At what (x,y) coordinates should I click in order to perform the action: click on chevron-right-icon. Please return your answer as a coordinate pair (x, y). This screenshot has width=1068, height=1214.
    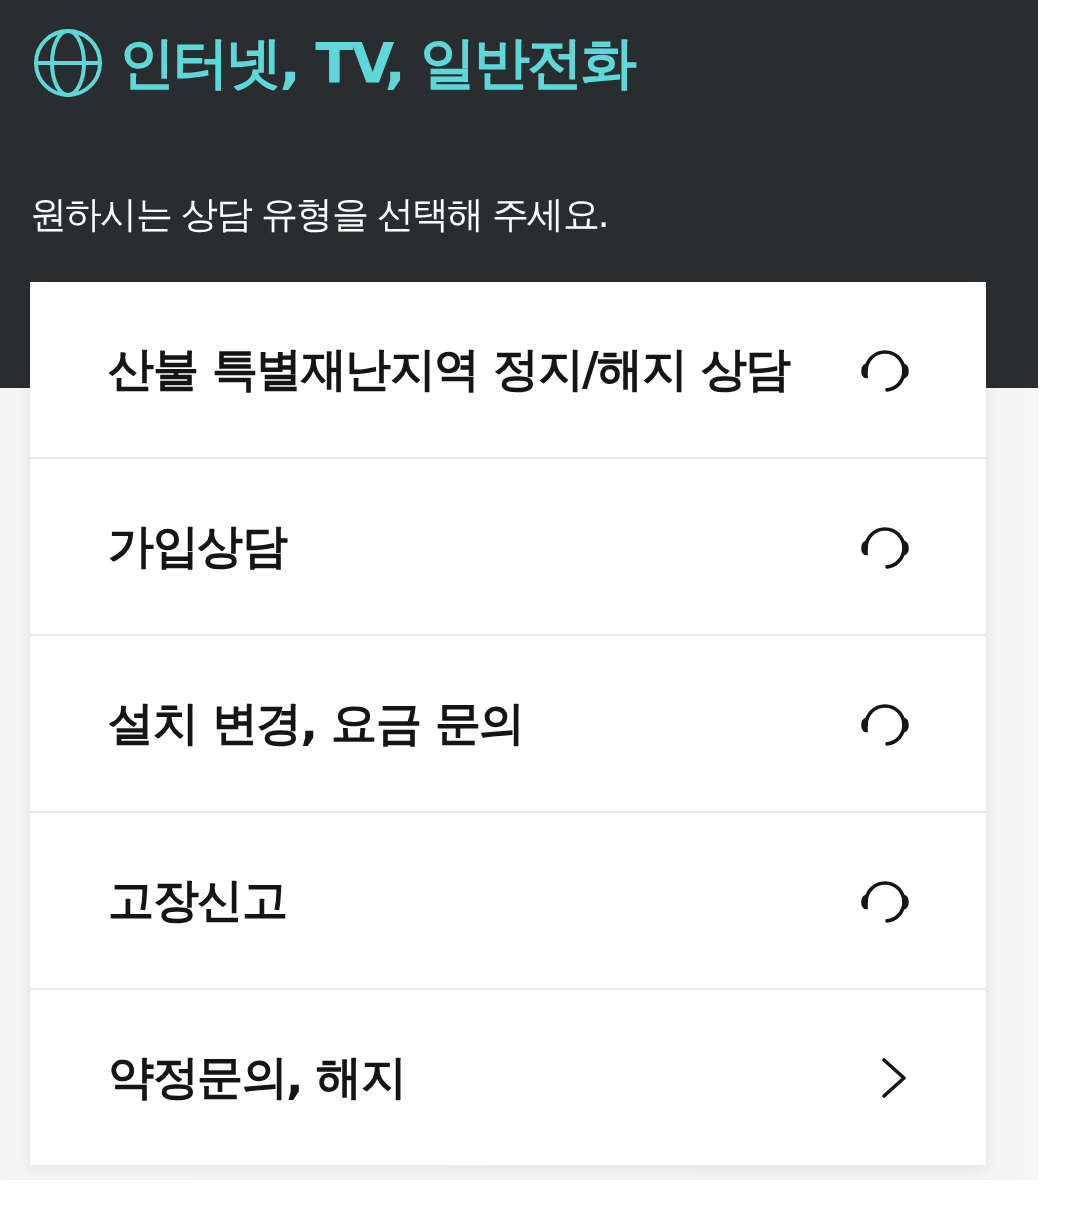
    Looking at the image, I should click on (894, 1077).